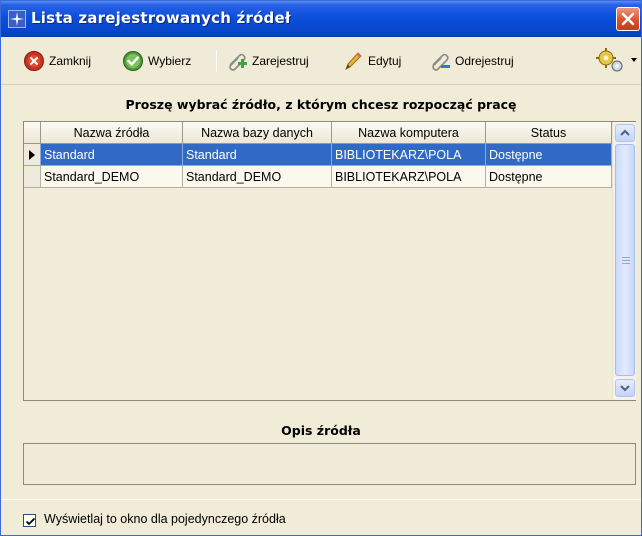 The width and height of the screenshot is (642, 536). I want to click on close-label: Zamknij, so click(70, 61).